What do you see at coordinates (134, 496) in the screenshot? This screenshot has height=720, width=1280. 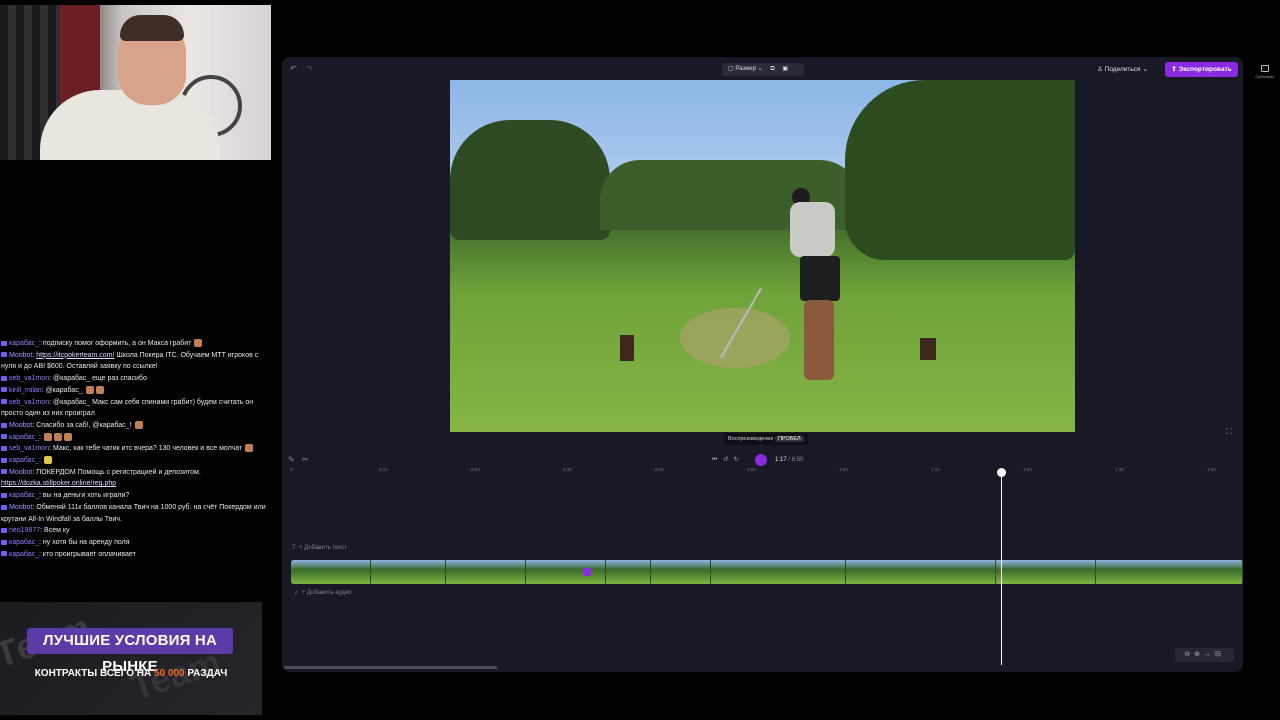 I see `chat-message: карабас_: вы на деньги хоть играли?` at bounding box center [134, 496].